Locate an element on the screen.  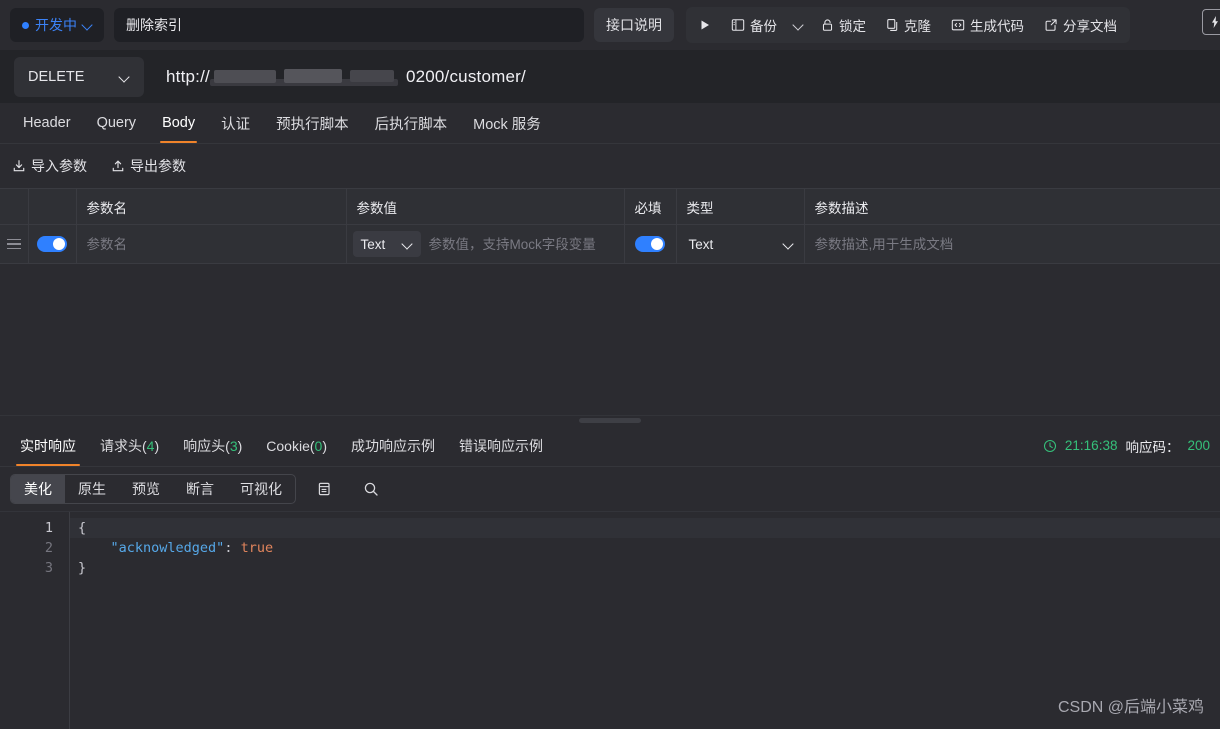
col-required: 必填 is located at coordinates (650, 206).